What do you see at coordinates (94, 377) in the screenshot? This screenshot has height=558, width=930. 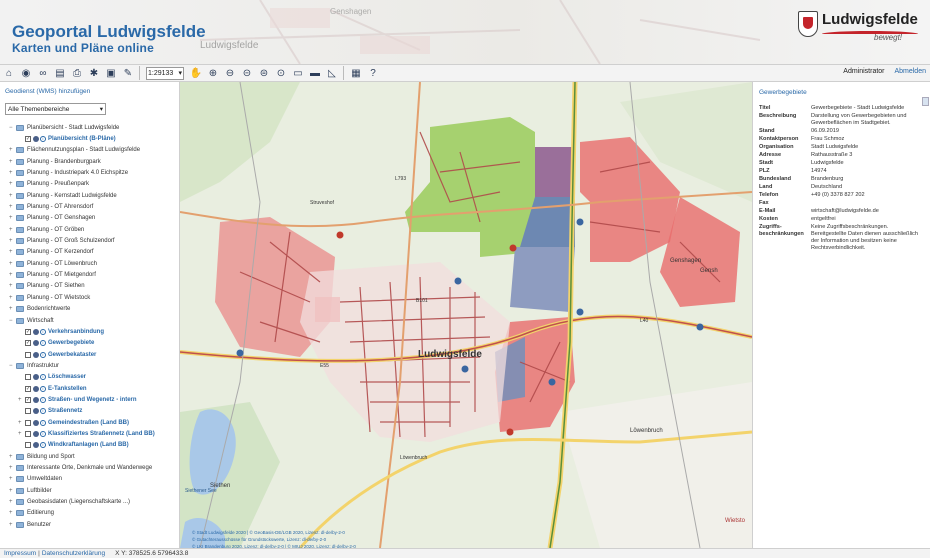 I see `tree-layer: i Löschwasser` at bounding box center [94, 377].